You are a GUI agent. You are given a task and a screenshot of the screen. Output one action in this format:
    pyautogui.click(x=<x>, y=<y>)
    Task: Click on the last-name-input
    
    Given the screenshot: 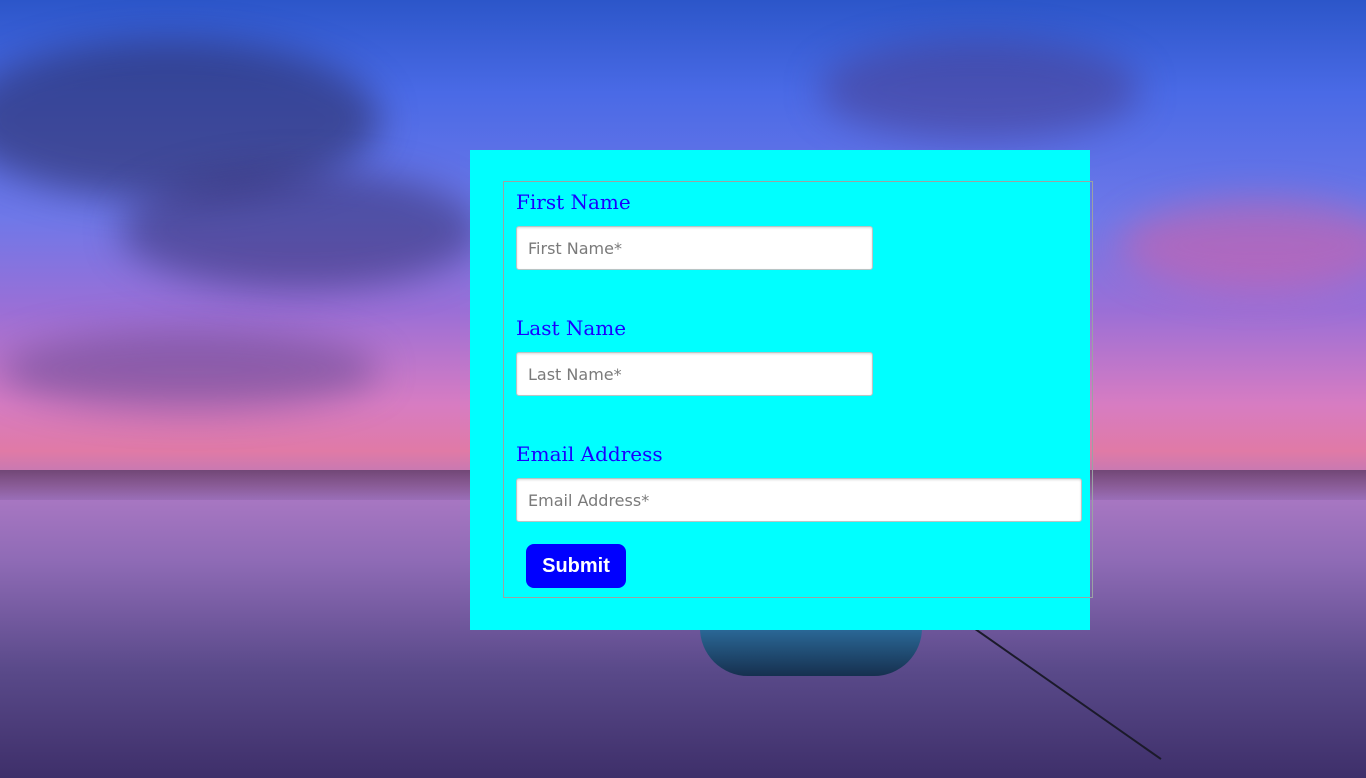 What is the action you would take?
    pyautogui.click(x=694, y=374)
    